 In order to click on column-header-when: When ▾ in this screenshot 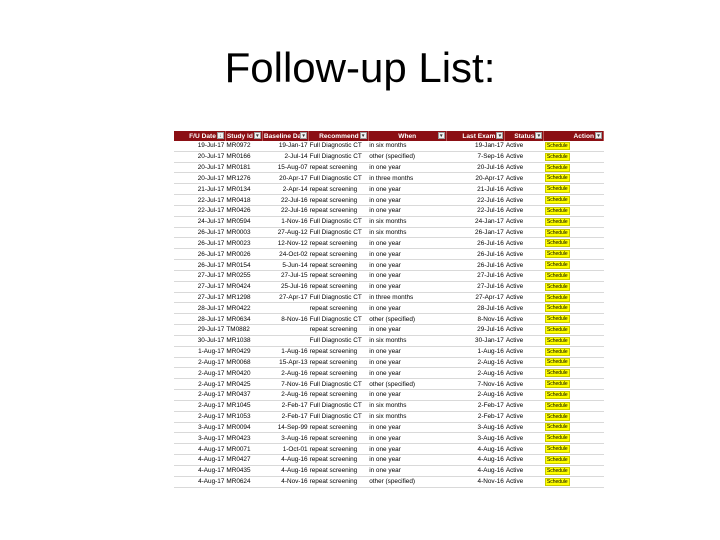, I will do `click(407, 136)`.